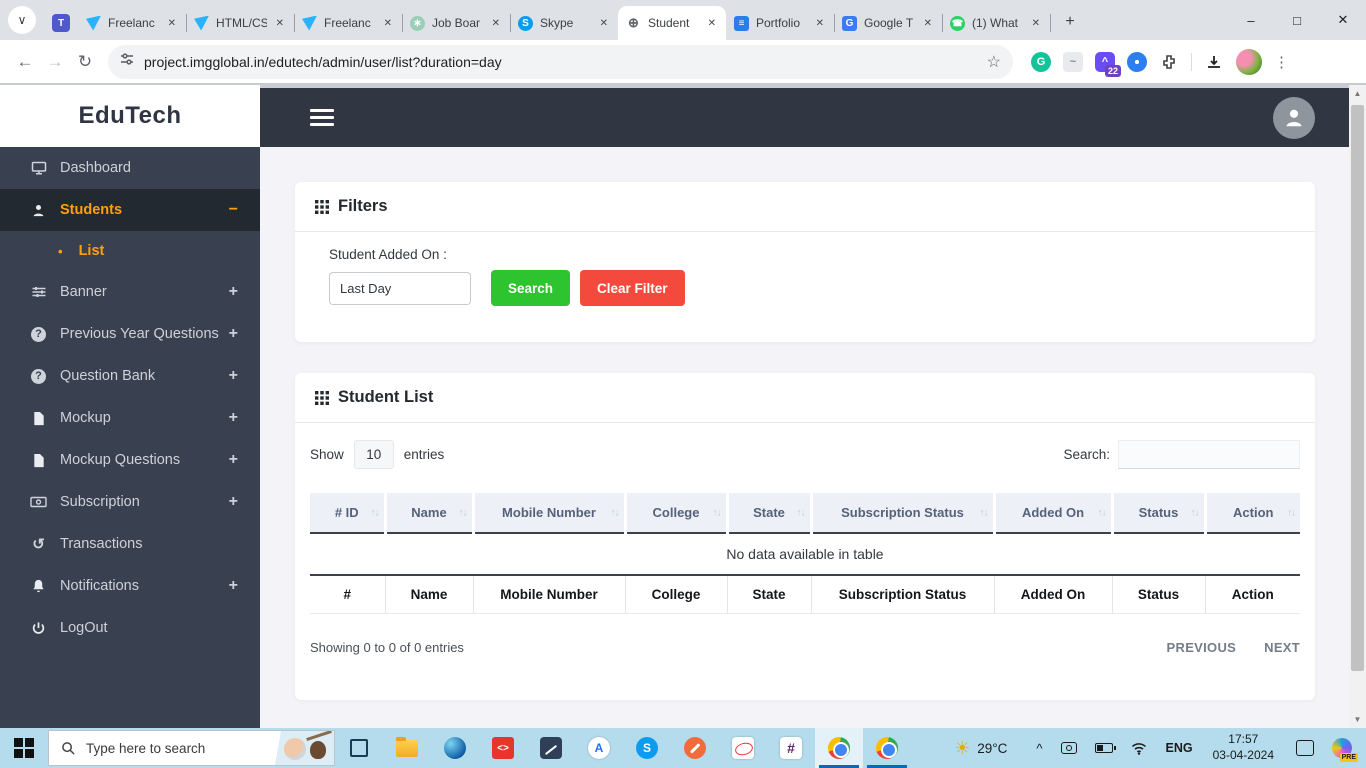  What do you see at coordinates (888, 23) in the screenshot?
I see `tab-google-translate: G Google T ✕` at bounding box center [888, 23].